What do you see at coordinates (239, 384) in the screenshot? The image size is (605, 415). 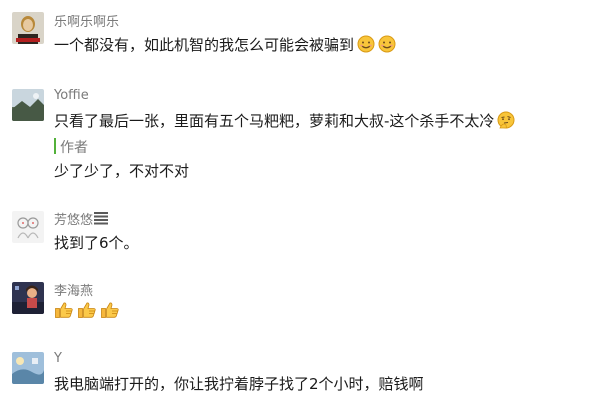 I see `comment-text: 我电脑端打开的，你让我拧着脖子找了2个小时，赔钱啊` at bounding box center [239, 384].